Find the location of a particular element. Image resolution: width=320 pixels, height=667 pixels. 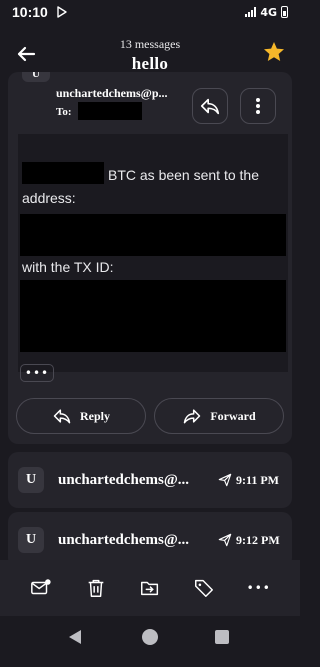

collapsed-time: 9:12 PM is located at coordinates (258, 539).